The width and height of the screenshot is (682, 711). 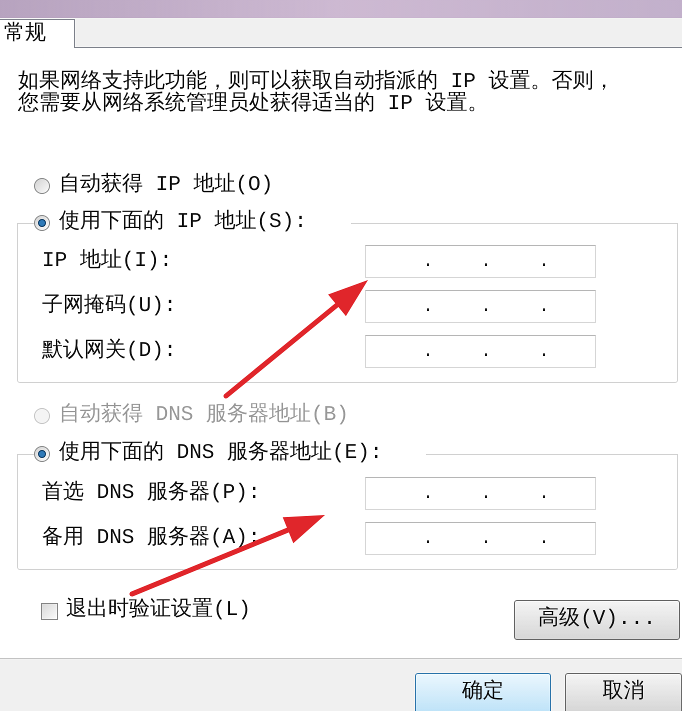 I want to click on radio-label: 使用下面的 DNS 服务器地址(E):, so click(x=220, y=454).